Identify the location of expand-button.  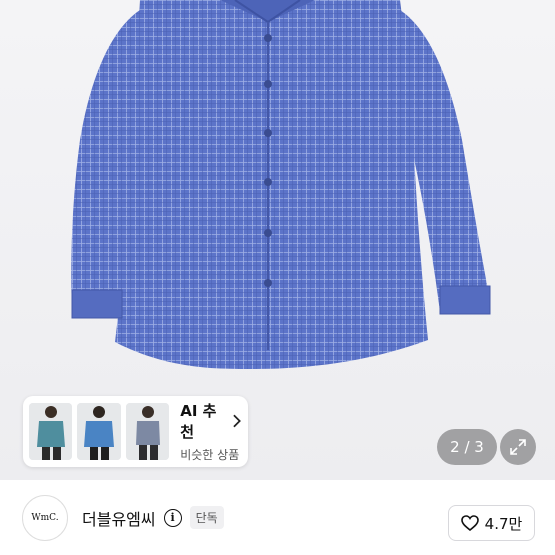
(518, 447).